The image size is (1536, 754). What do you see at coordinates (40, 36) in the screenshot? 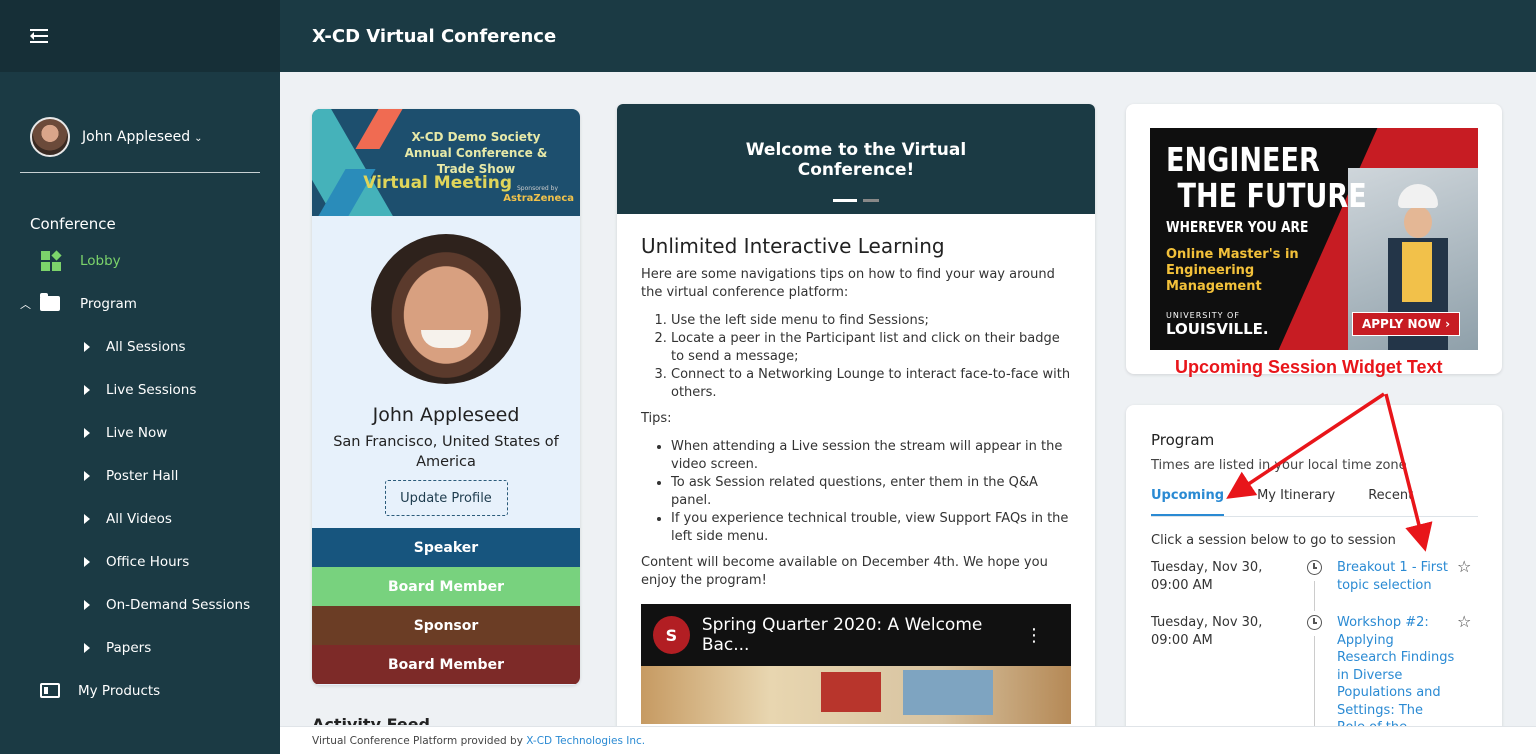
I see `menu-toggle-icon` at bounding box center [40, 36].